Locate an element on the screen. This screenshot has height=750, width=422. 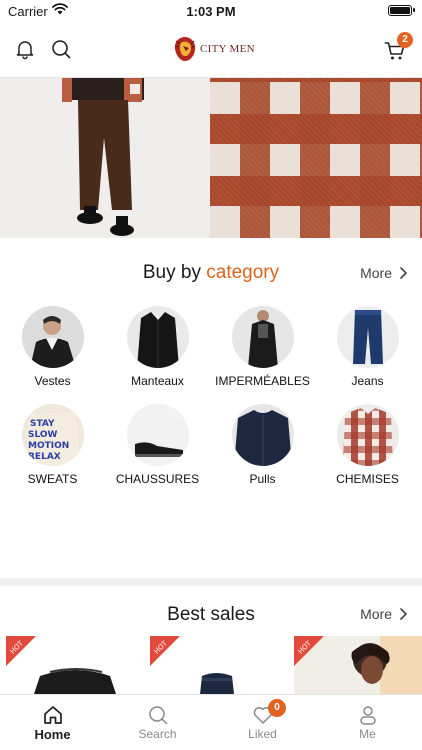
cart-count-badge: 2 is located at coordinates (405, 40).